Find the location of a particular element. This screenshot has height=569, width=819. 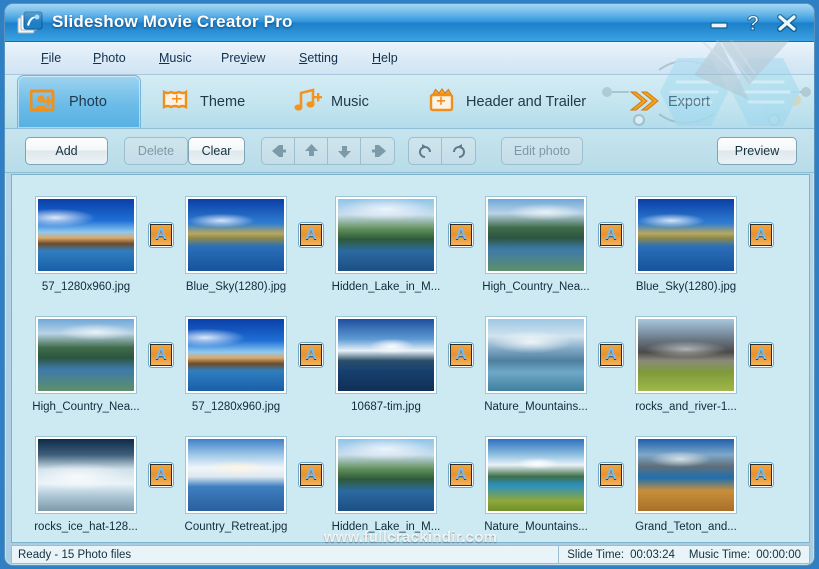

status-ready-text: Ready - 15 Photo files is located at coordinates (285, 554).